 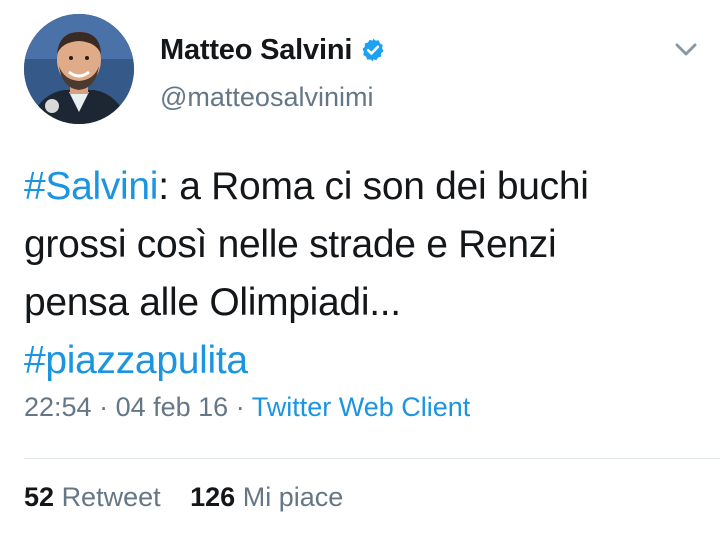 I want to click on tweet-date: 04 feb 16, so click(x=172, y=407).